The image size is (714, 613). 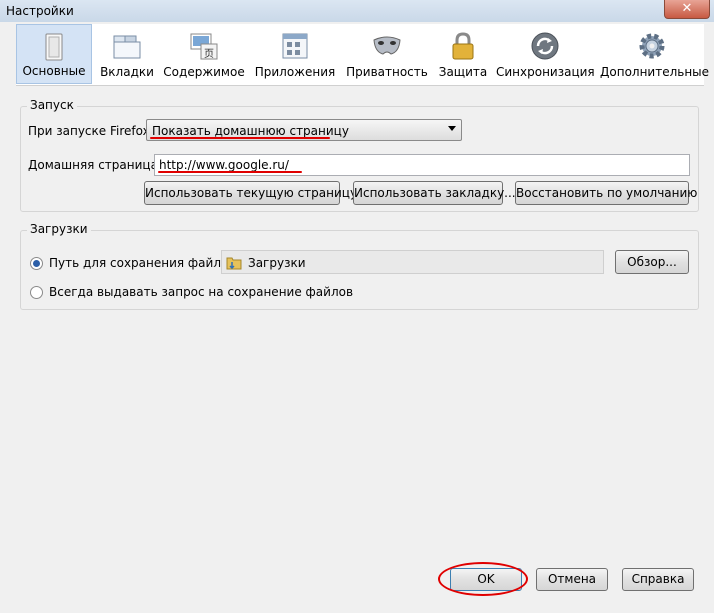 What do you see at coordinates (452, 128) in the screenshot?
I see `chevron-down-icon` at bounding box center [452, 128].